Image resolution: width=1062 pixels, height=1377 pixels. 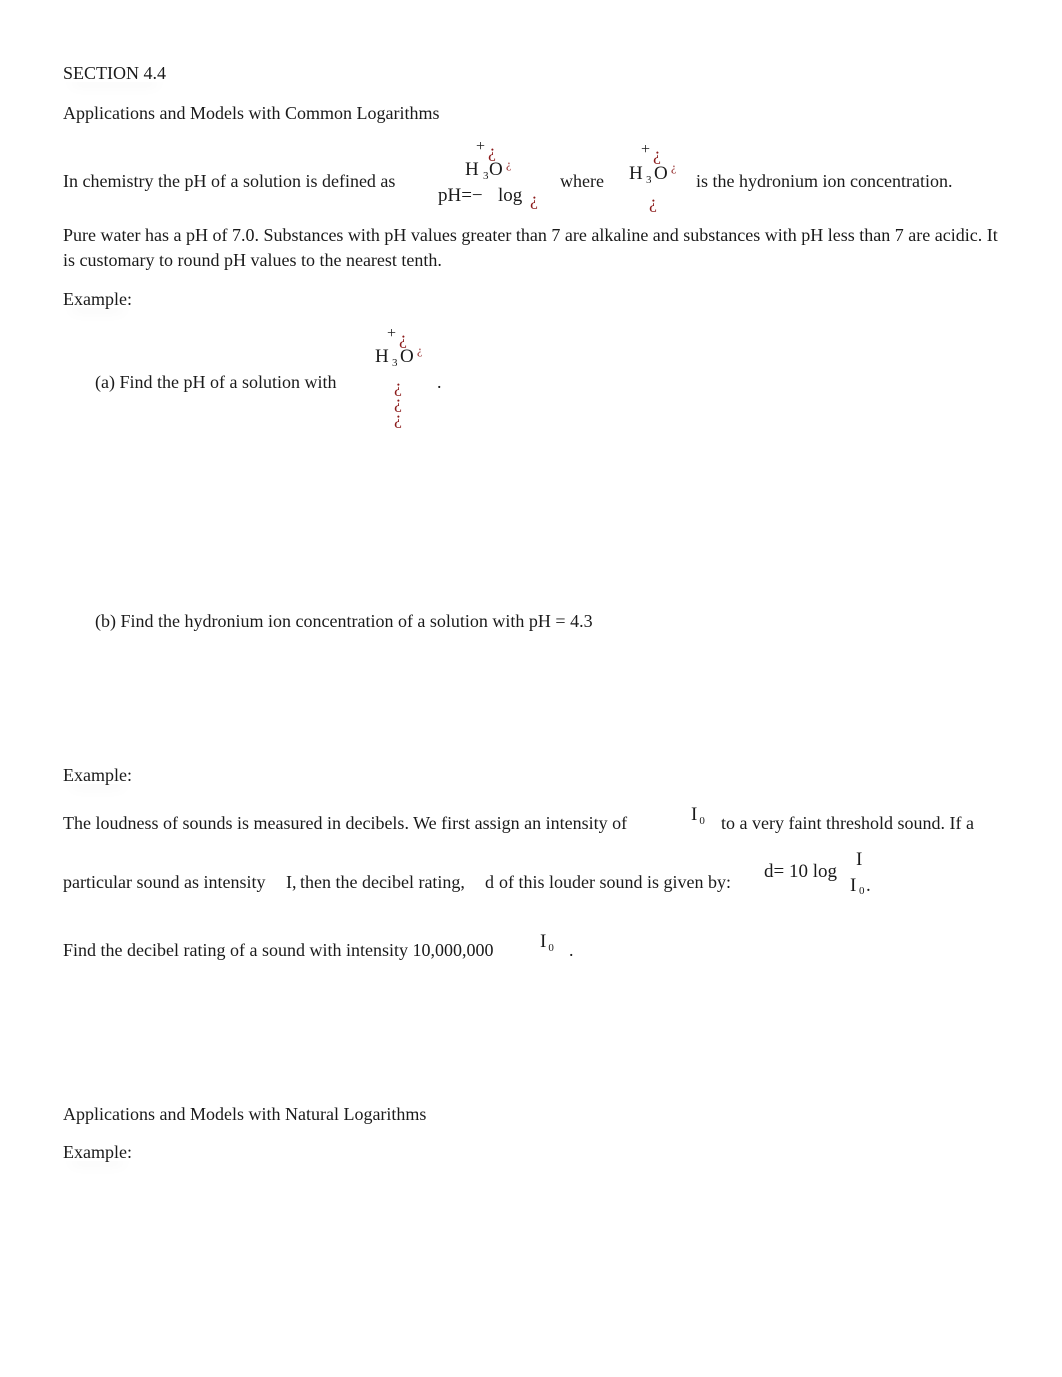 What do you see at coordinates (582, 181) in the screenshot?
I see `where-text: where` at bounding box center [582, 181].